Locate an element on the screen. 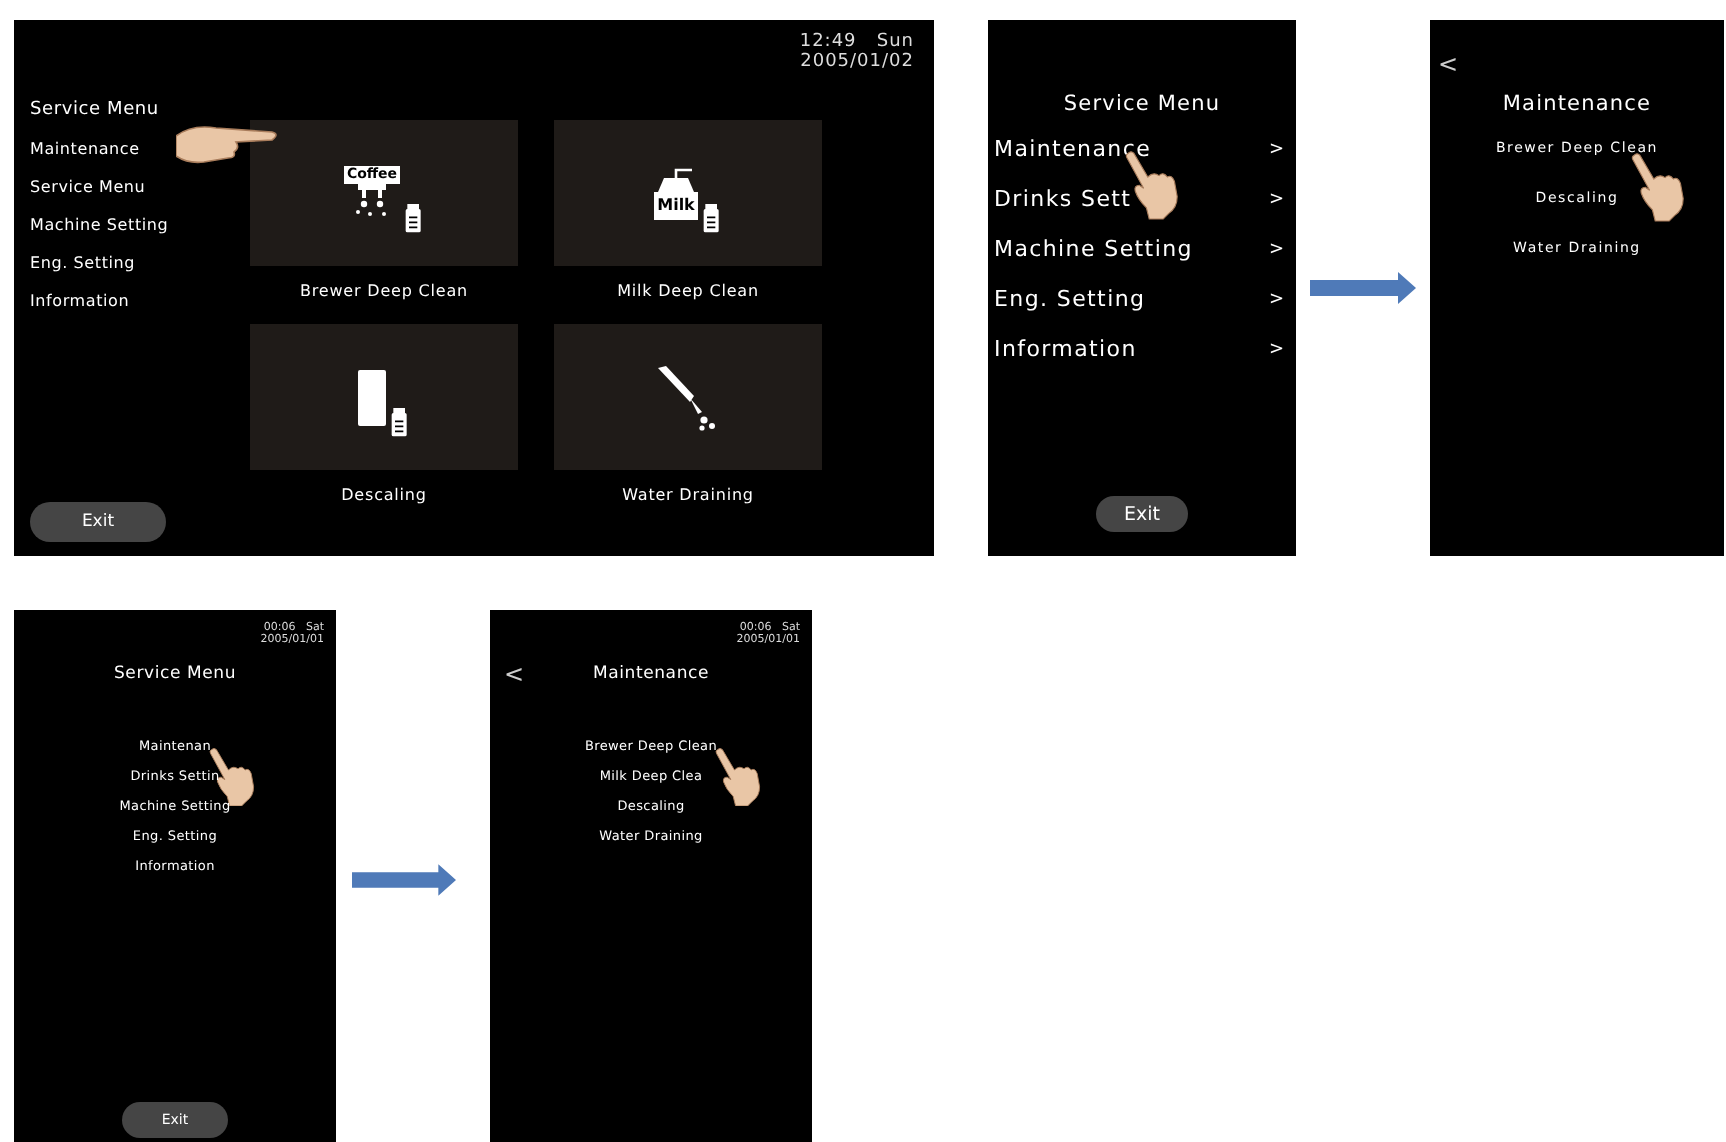 This screenshot has height=1142, width=1726. descaler-bag-icon is located at coordinates (372, 397).